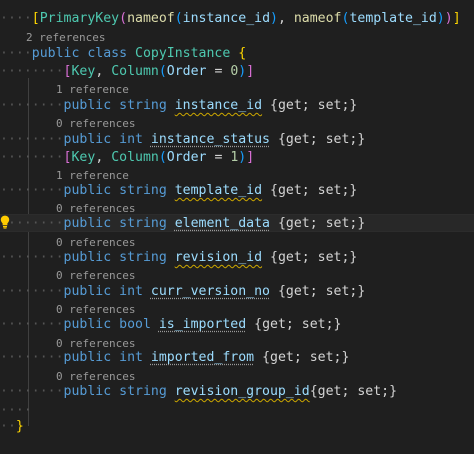 The image size is (474, 454). Describe the element at coordinates (202, 324) in the screenshot. I see `property-name: is_imported` at that location.